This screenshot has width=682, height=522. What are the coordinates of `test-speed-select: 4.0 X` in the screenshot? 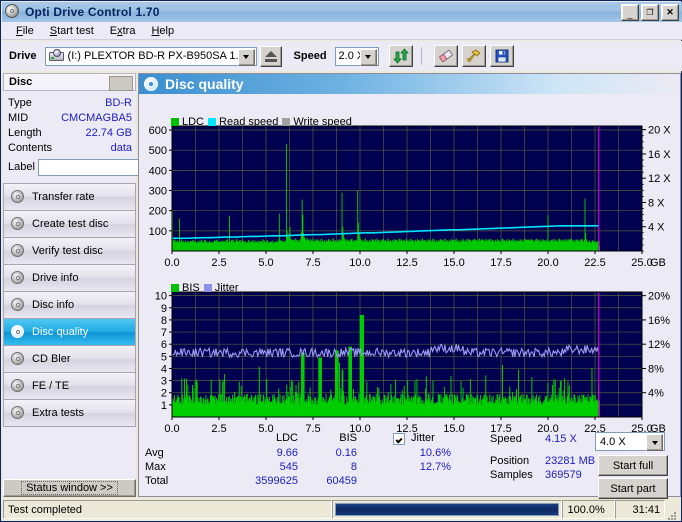 It's located at (630, 441).